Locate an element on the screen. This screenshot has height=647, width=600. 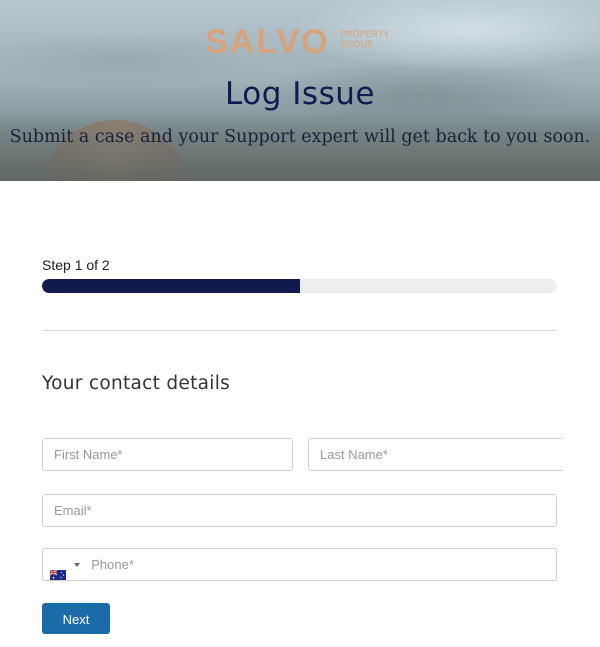
divider is located at coordinates (299, 330).